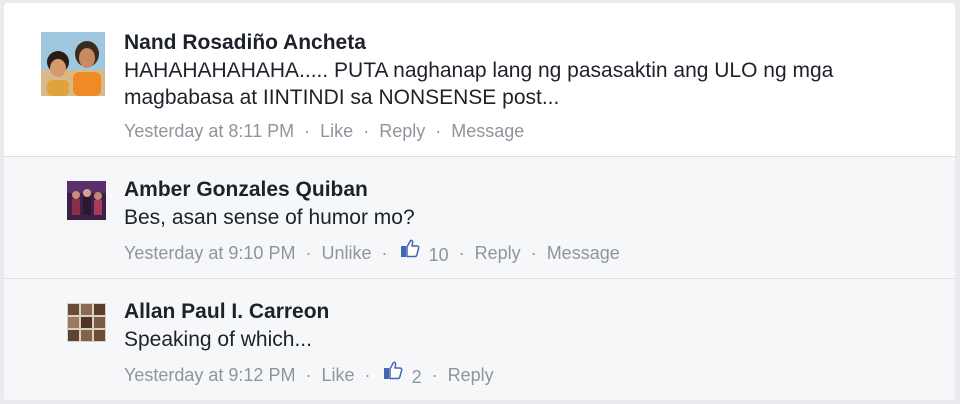 The width and height of the screenshot is (960, 404). I want to click on unlike-button: Unlike, so click(346, 253).